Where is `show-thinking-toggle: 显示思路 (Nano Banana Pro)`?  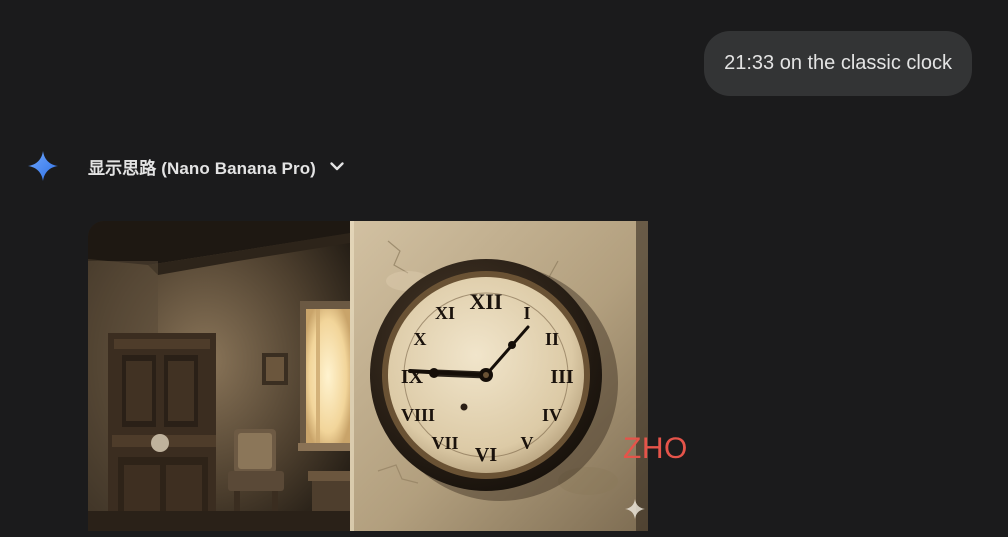
show-thinking-toggle: 显示思路 (Nano Banana Pro) is located at coordinates (217, 166).